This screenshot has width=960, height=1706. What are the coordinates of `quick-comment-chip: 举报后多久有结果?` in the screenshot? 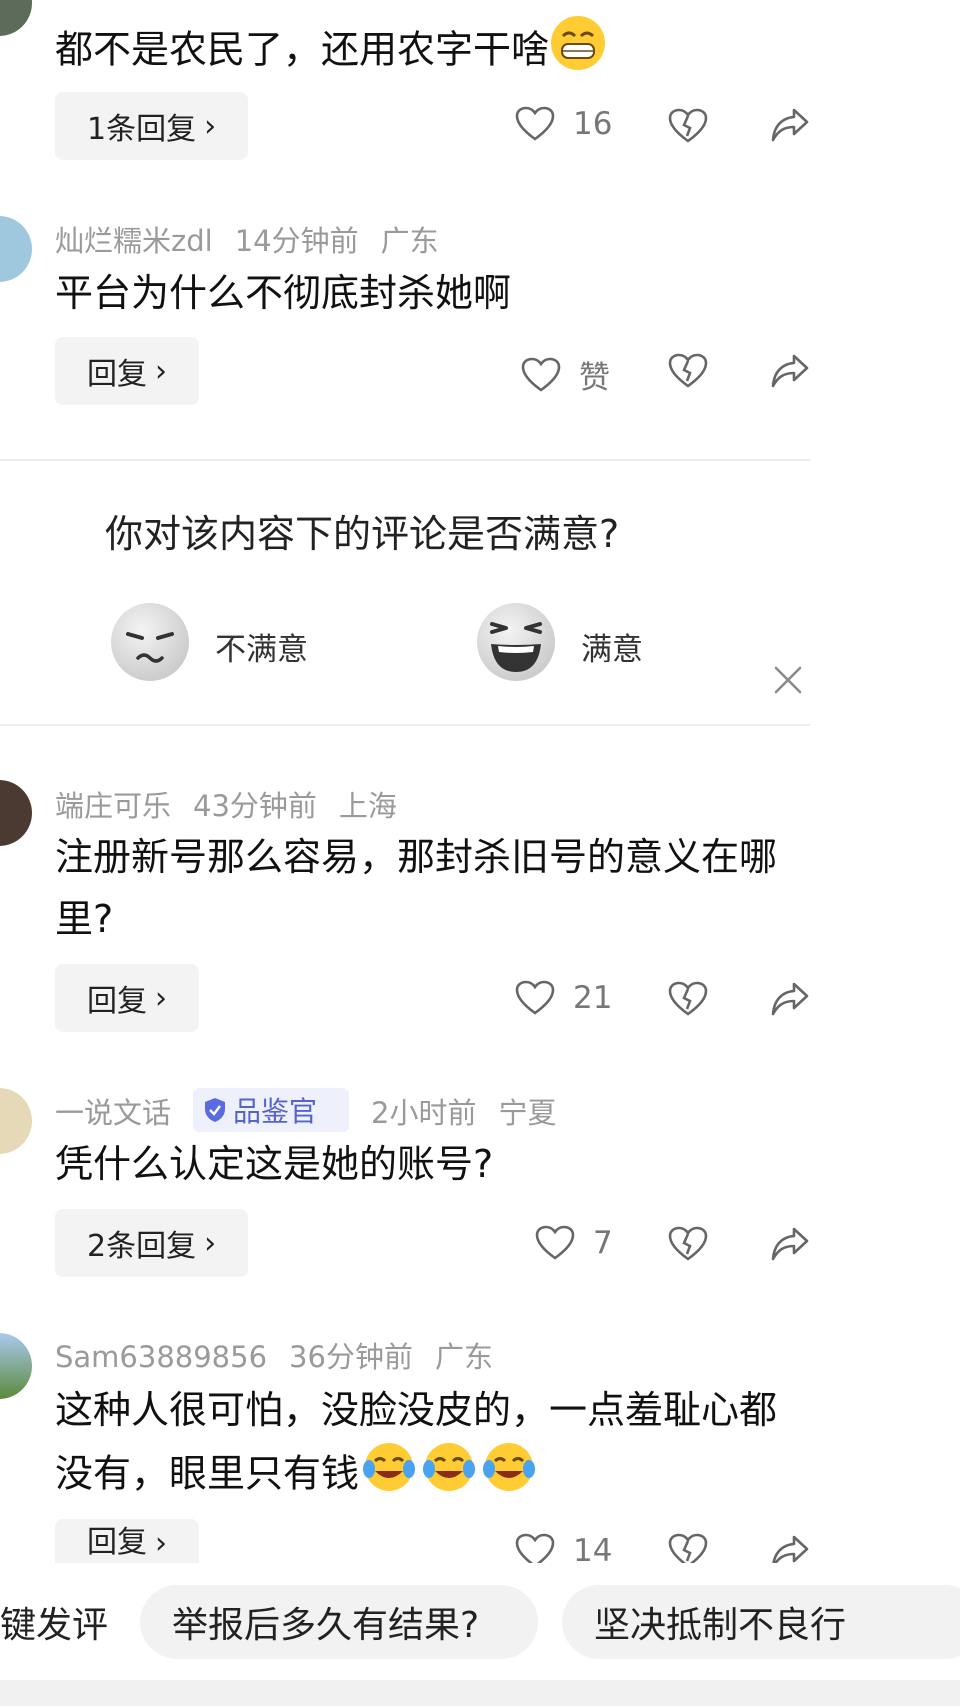 It's located at (339, 1622).